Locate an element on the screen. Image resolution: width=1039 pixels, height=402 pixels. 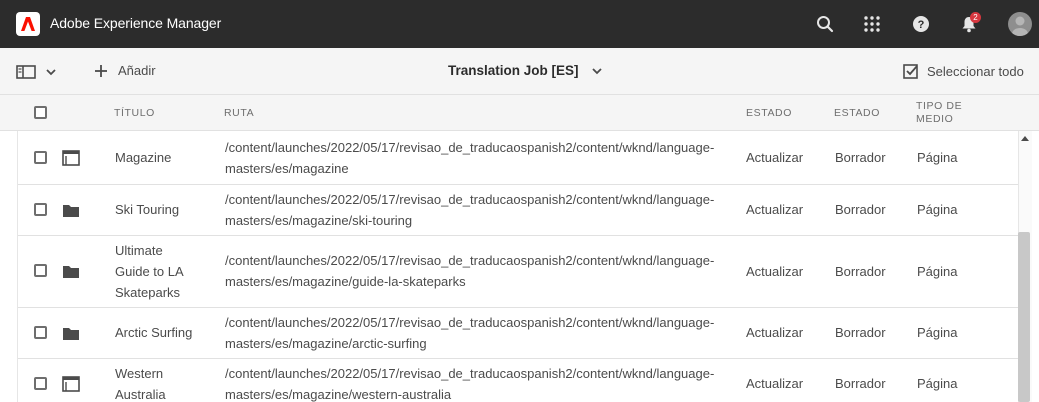
select-all-checkbox-icon is located at coordinates (910, 71).